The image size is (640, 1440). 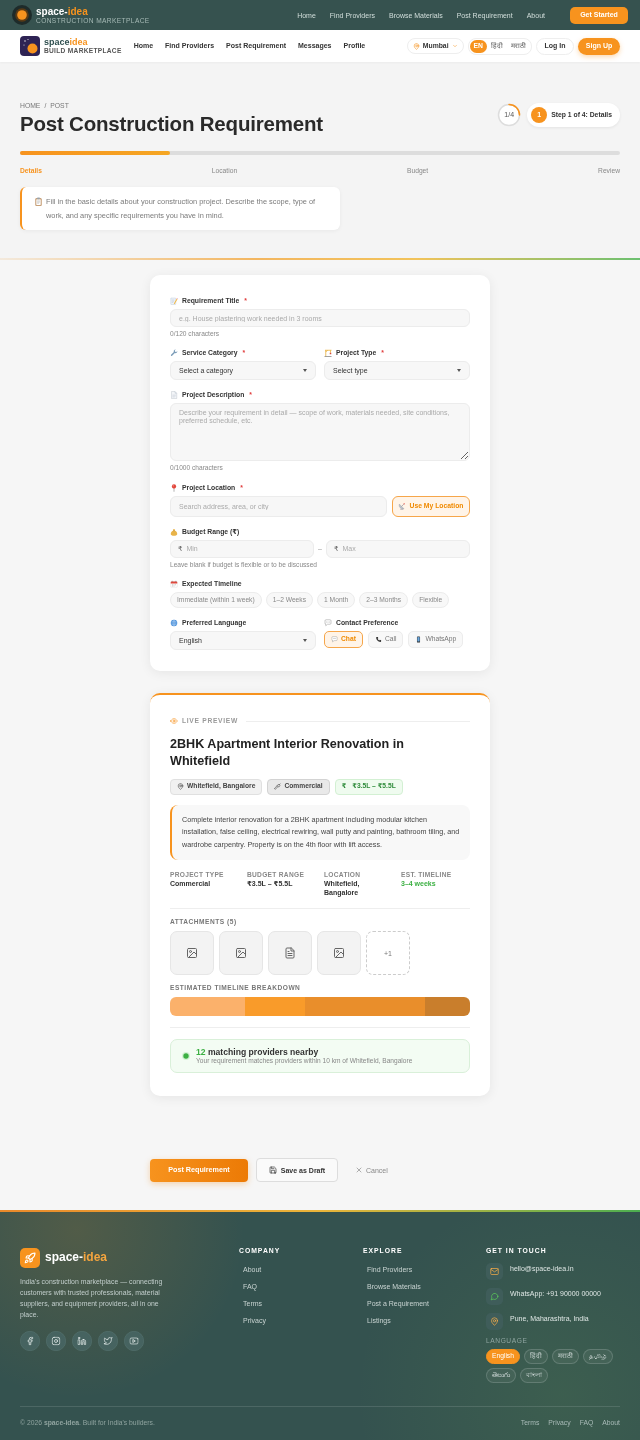 What do you see at coordinates (378, 640) in the screenshot?
I see `phone-icon` at bounding box center [378, 640].